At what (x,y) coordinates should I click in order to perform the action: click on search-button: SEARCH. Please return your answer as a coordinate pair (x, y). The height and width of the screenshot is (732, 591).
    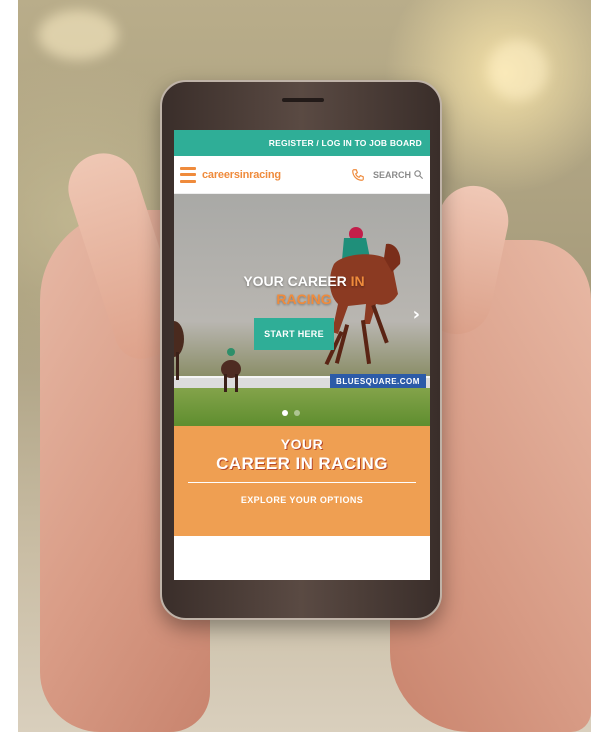
    Looking at the image, I should click on (398, 174).